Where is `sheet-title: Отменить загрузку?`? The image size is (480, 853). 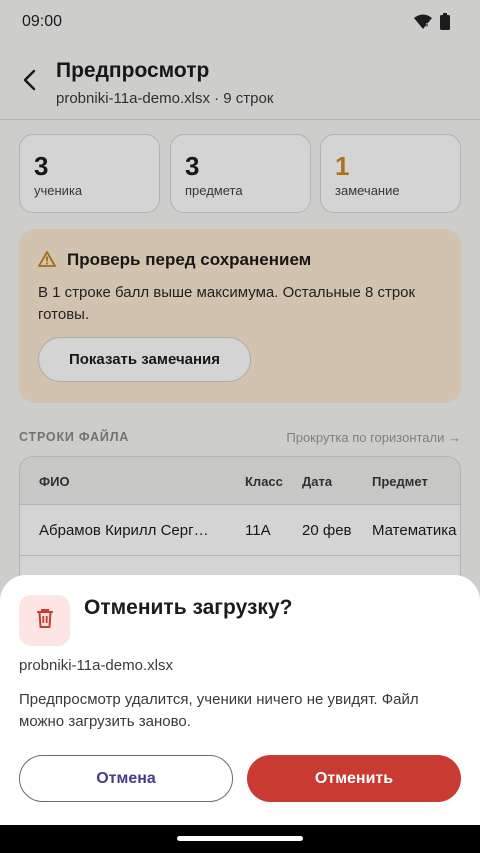 sheet-title: Отменить загрузку? is located at coordinates (188, 607).